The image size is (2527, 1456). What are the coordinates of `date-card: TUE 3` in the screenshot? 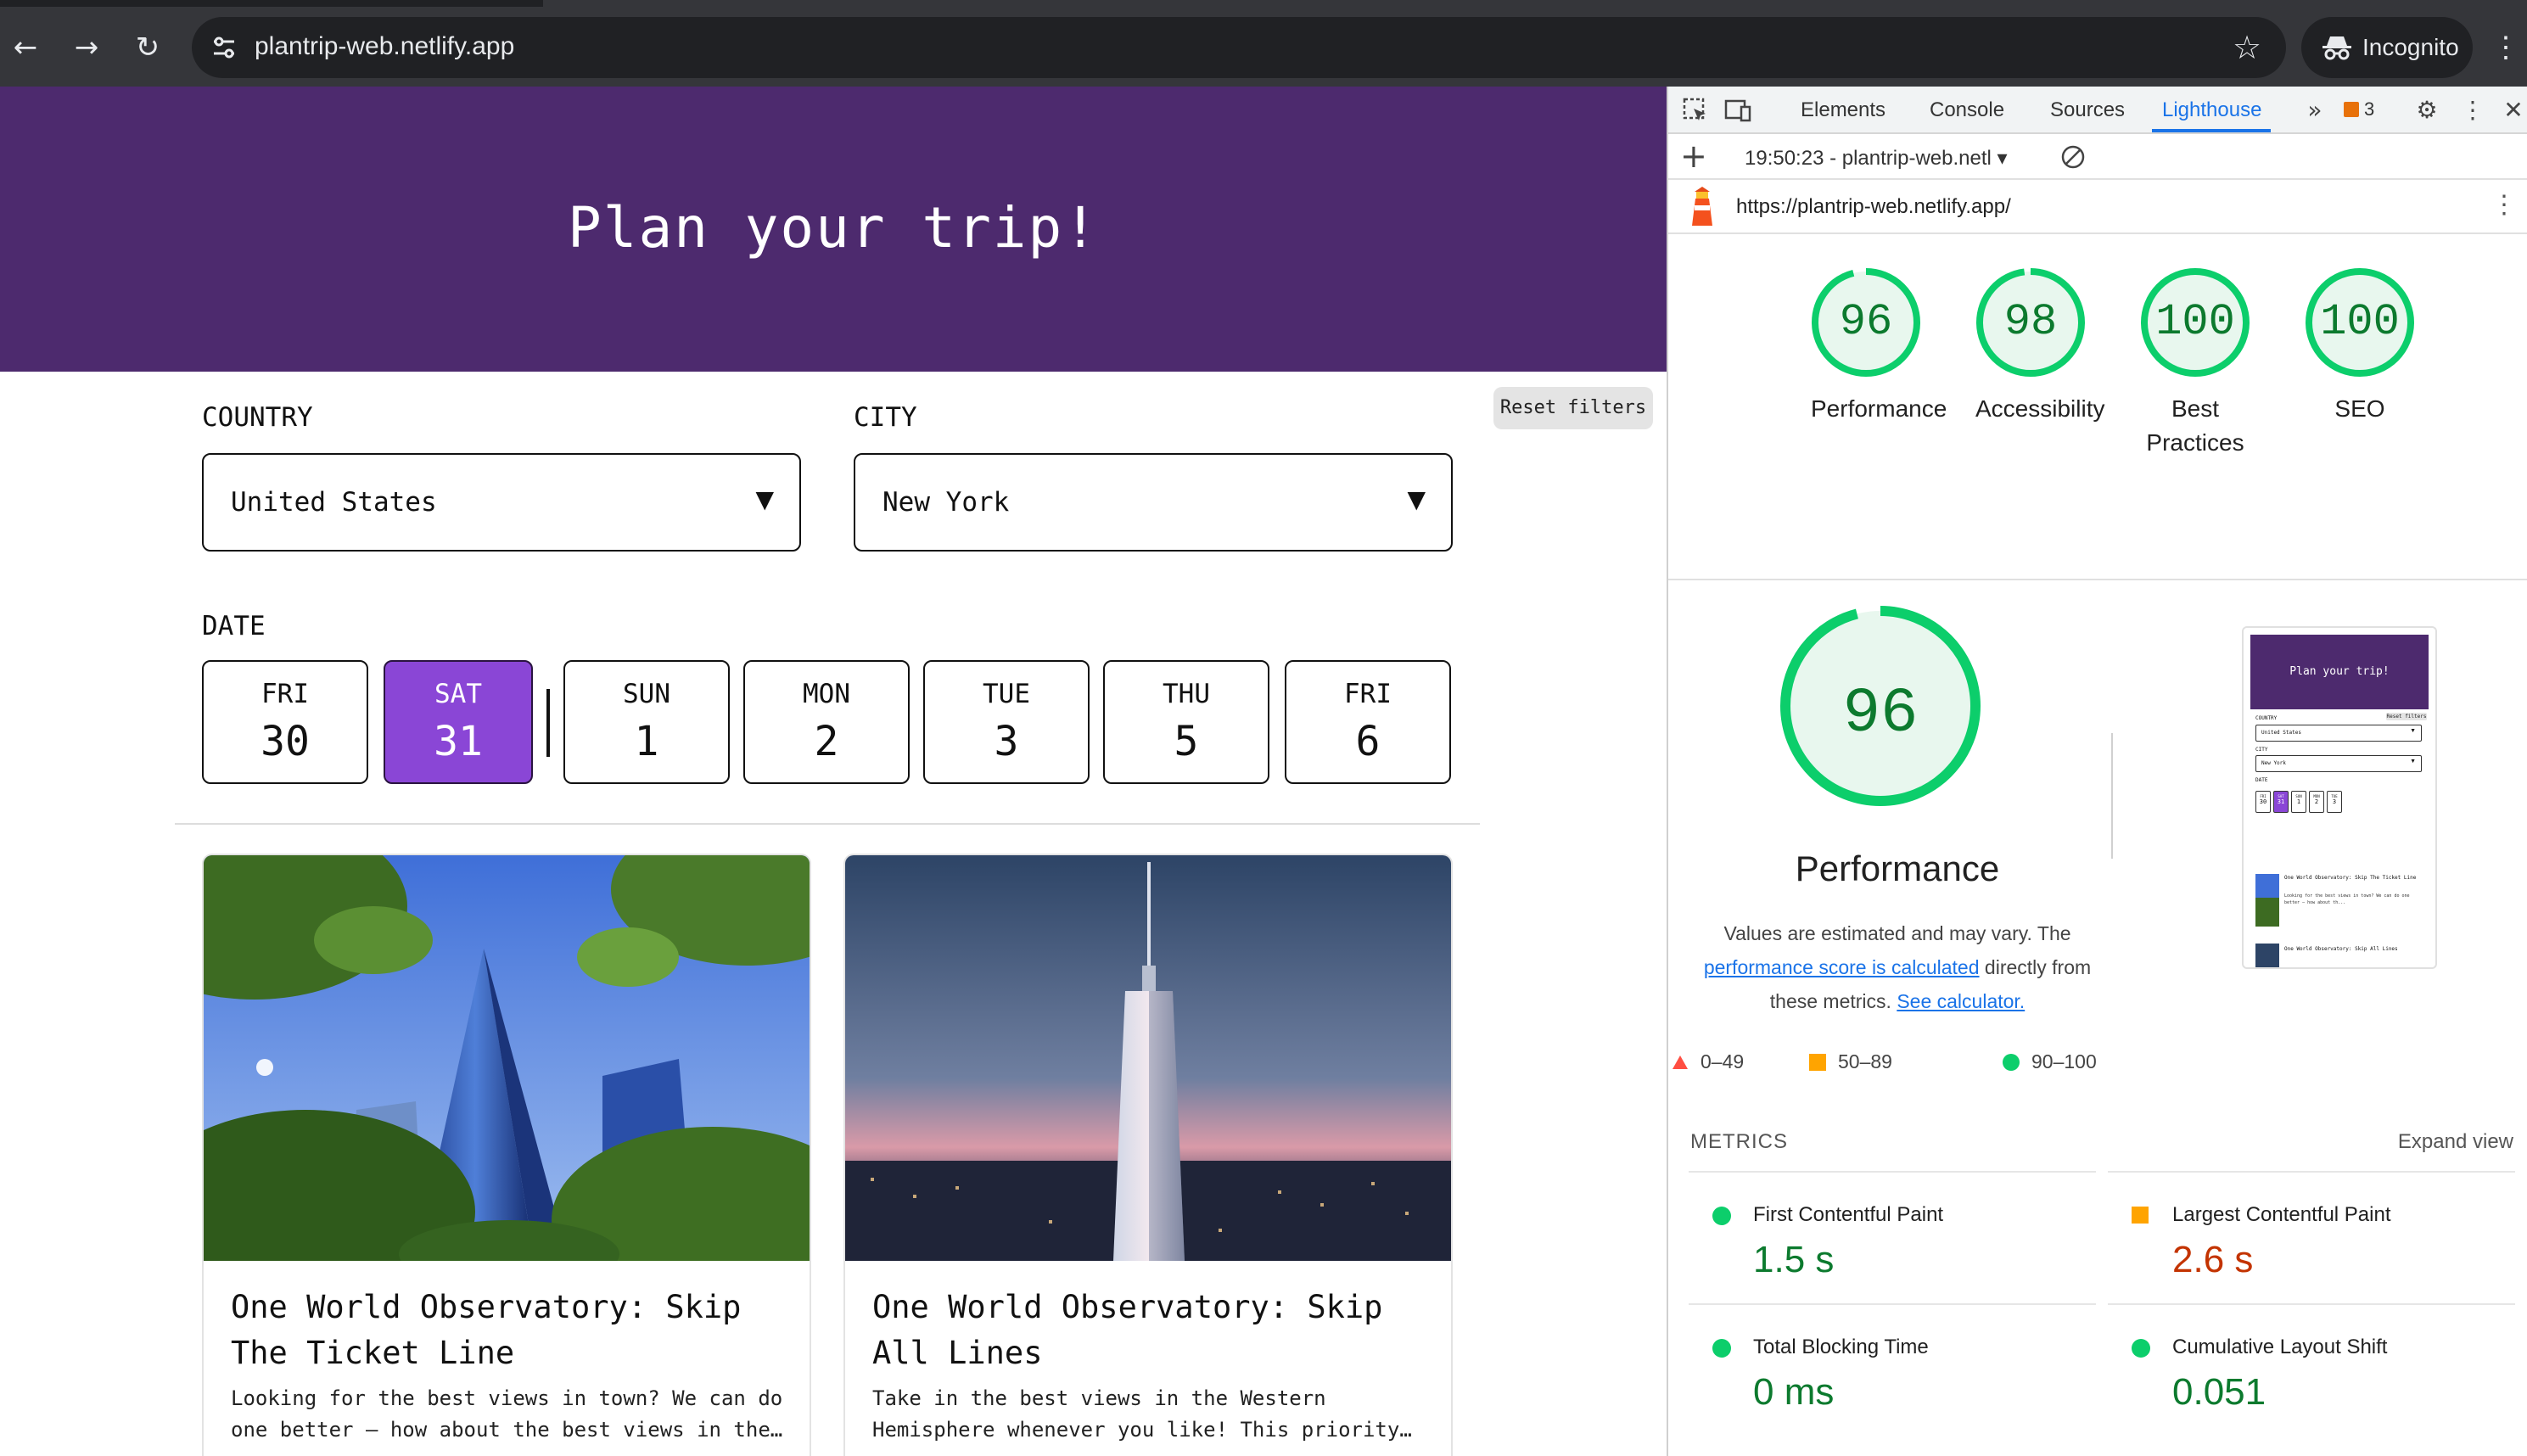 It's located at (1007, 722).